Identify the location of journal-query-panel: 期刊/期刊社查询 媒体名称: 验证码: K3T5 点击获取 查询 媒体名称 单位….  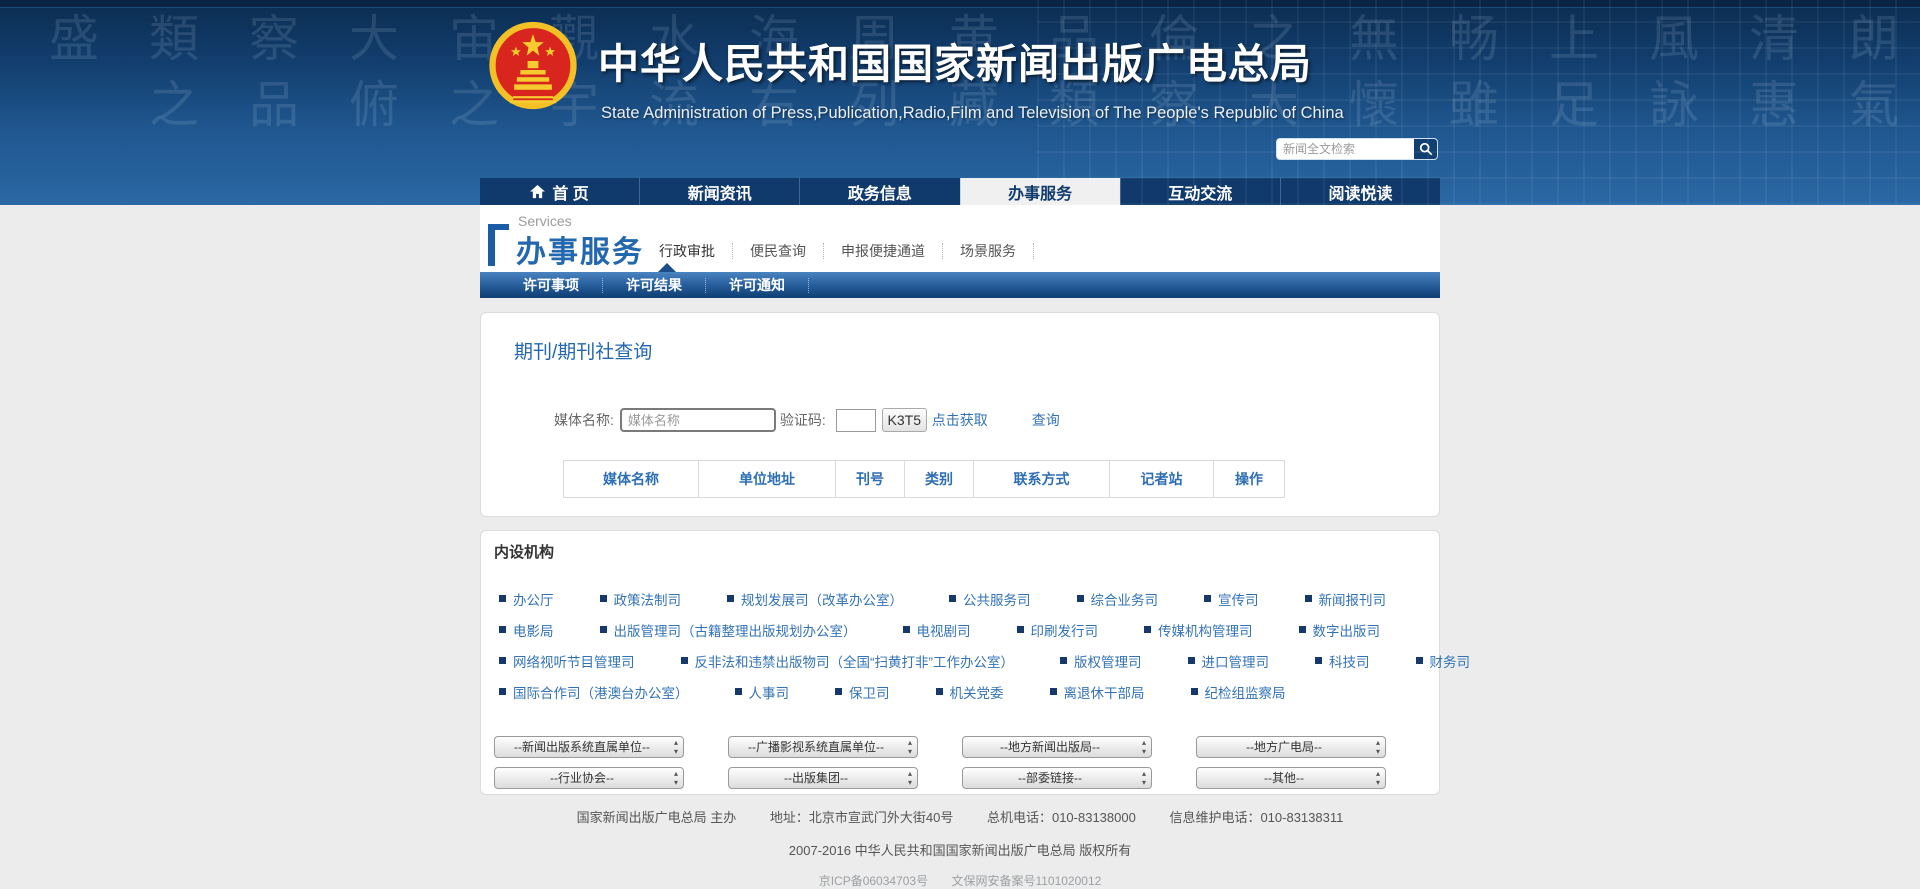
(960, 414).